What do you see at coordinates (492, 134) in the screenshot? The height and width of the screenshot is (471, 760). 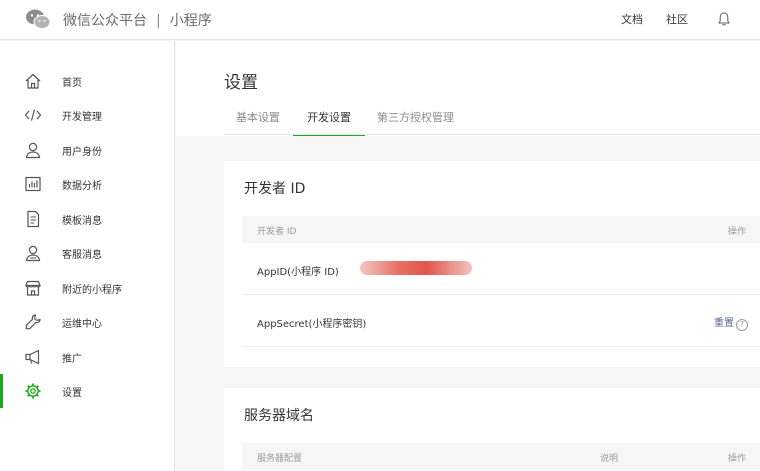 I see `tabs-divider` at bounding box center [492, 134].